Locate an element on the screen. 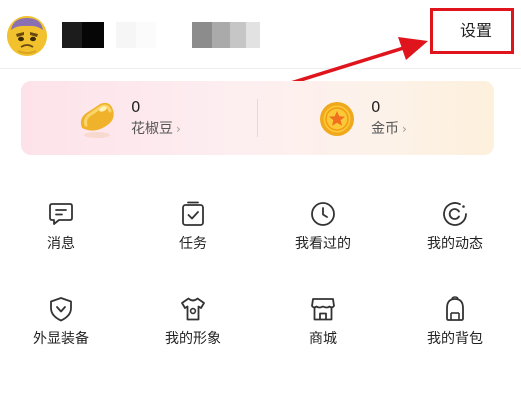  backpack-icon is located at coordinates (455, 308).